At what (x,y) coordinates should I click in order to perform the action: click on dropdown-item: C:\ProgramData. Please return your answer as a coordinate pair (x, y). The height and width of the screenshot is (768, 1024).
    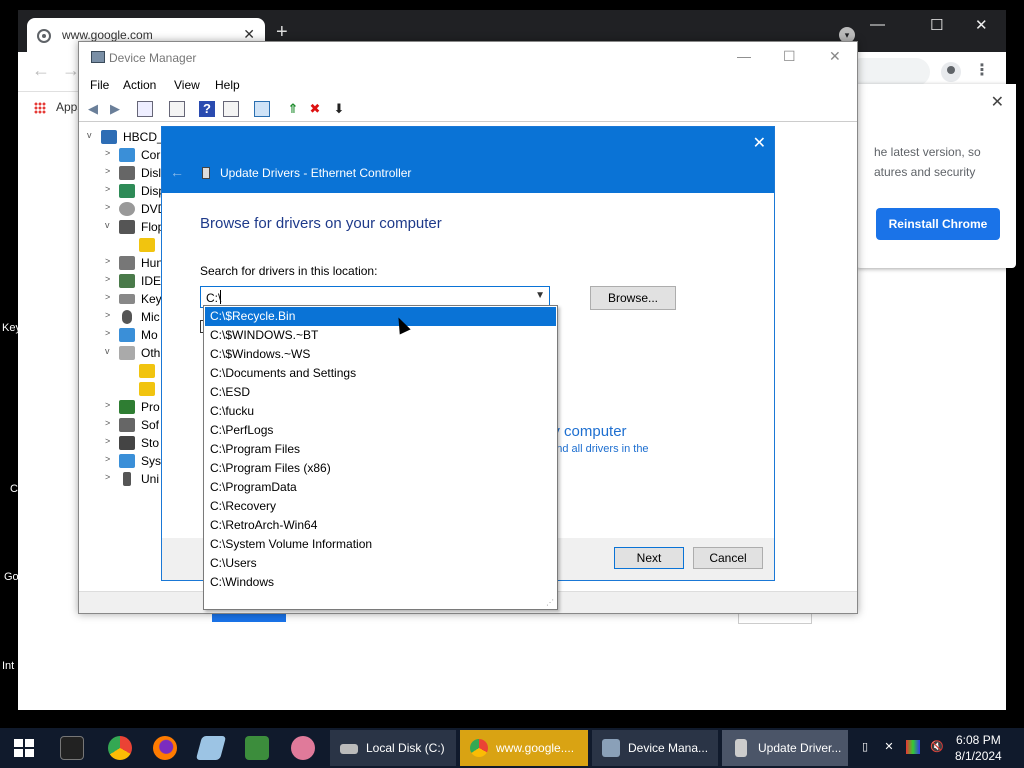
    Looking at the image, I should click on (380, 487).